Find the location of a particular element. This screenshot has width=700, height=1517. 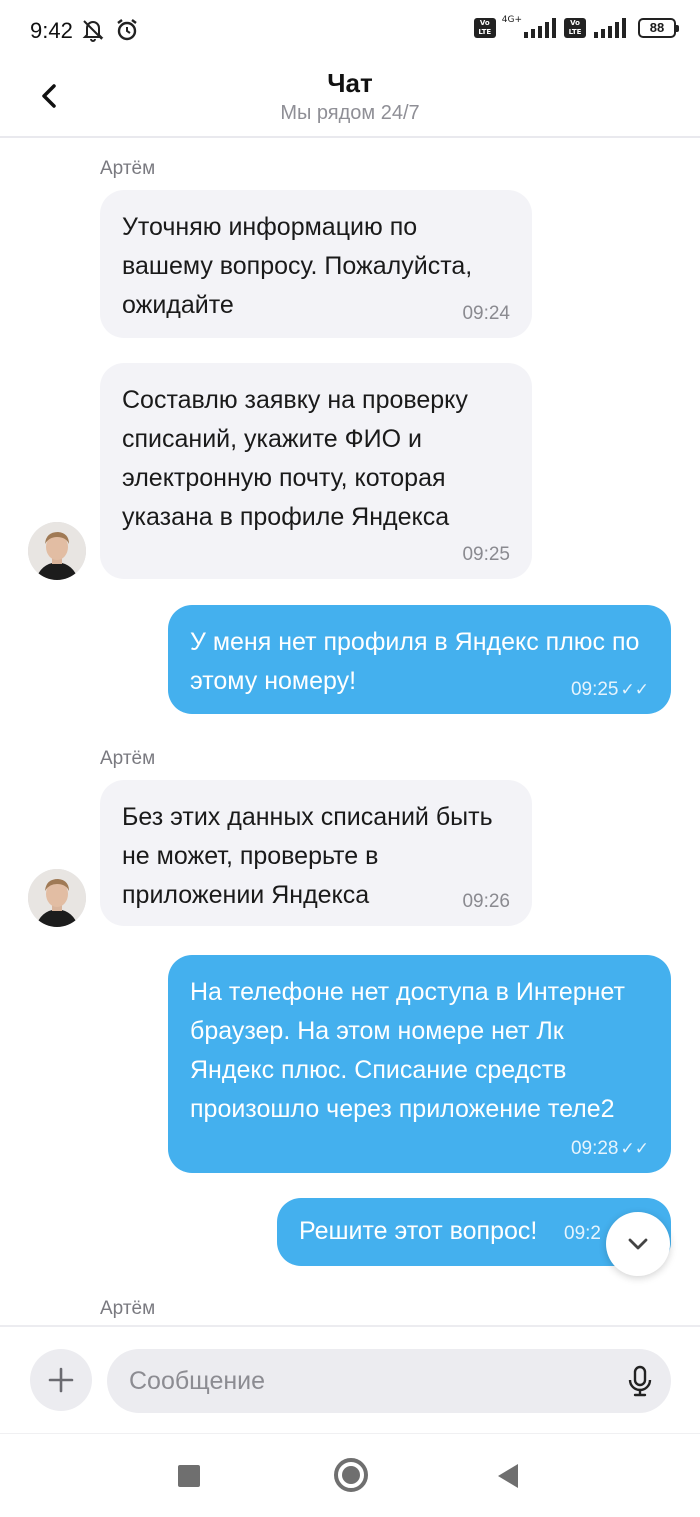

message-text: Решите этот вопрос! is located at coordinates (418, 1231).